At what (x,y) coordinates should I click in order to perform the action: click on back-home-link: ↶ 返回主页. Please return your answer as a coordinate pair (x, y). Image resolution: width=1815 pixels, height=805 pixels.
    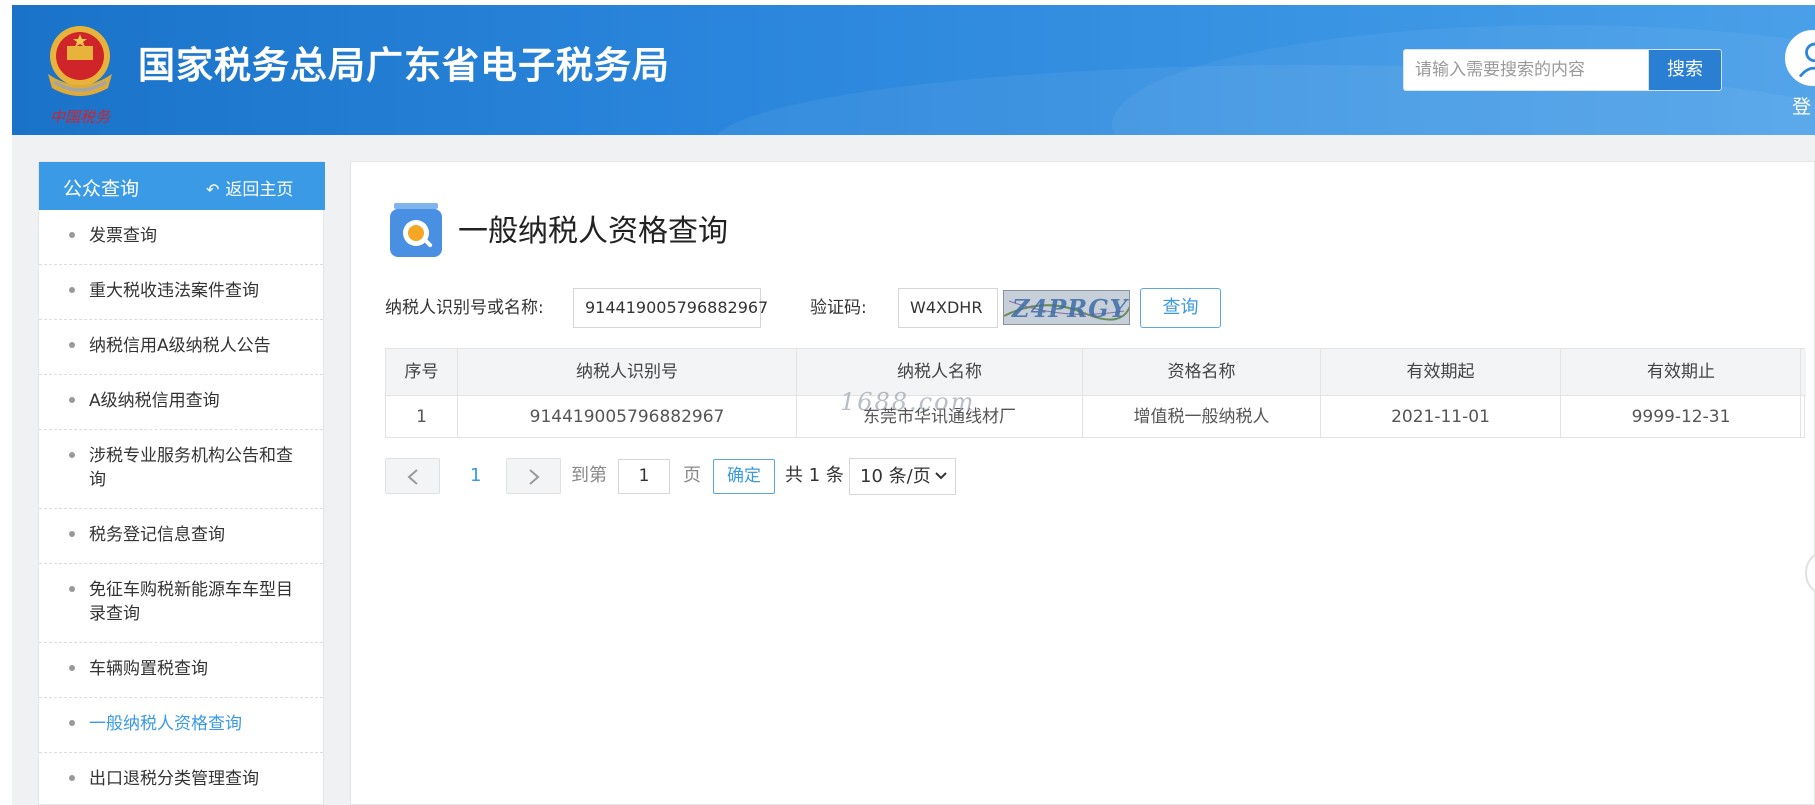
    Looking at the image, I should click on (249, 187).